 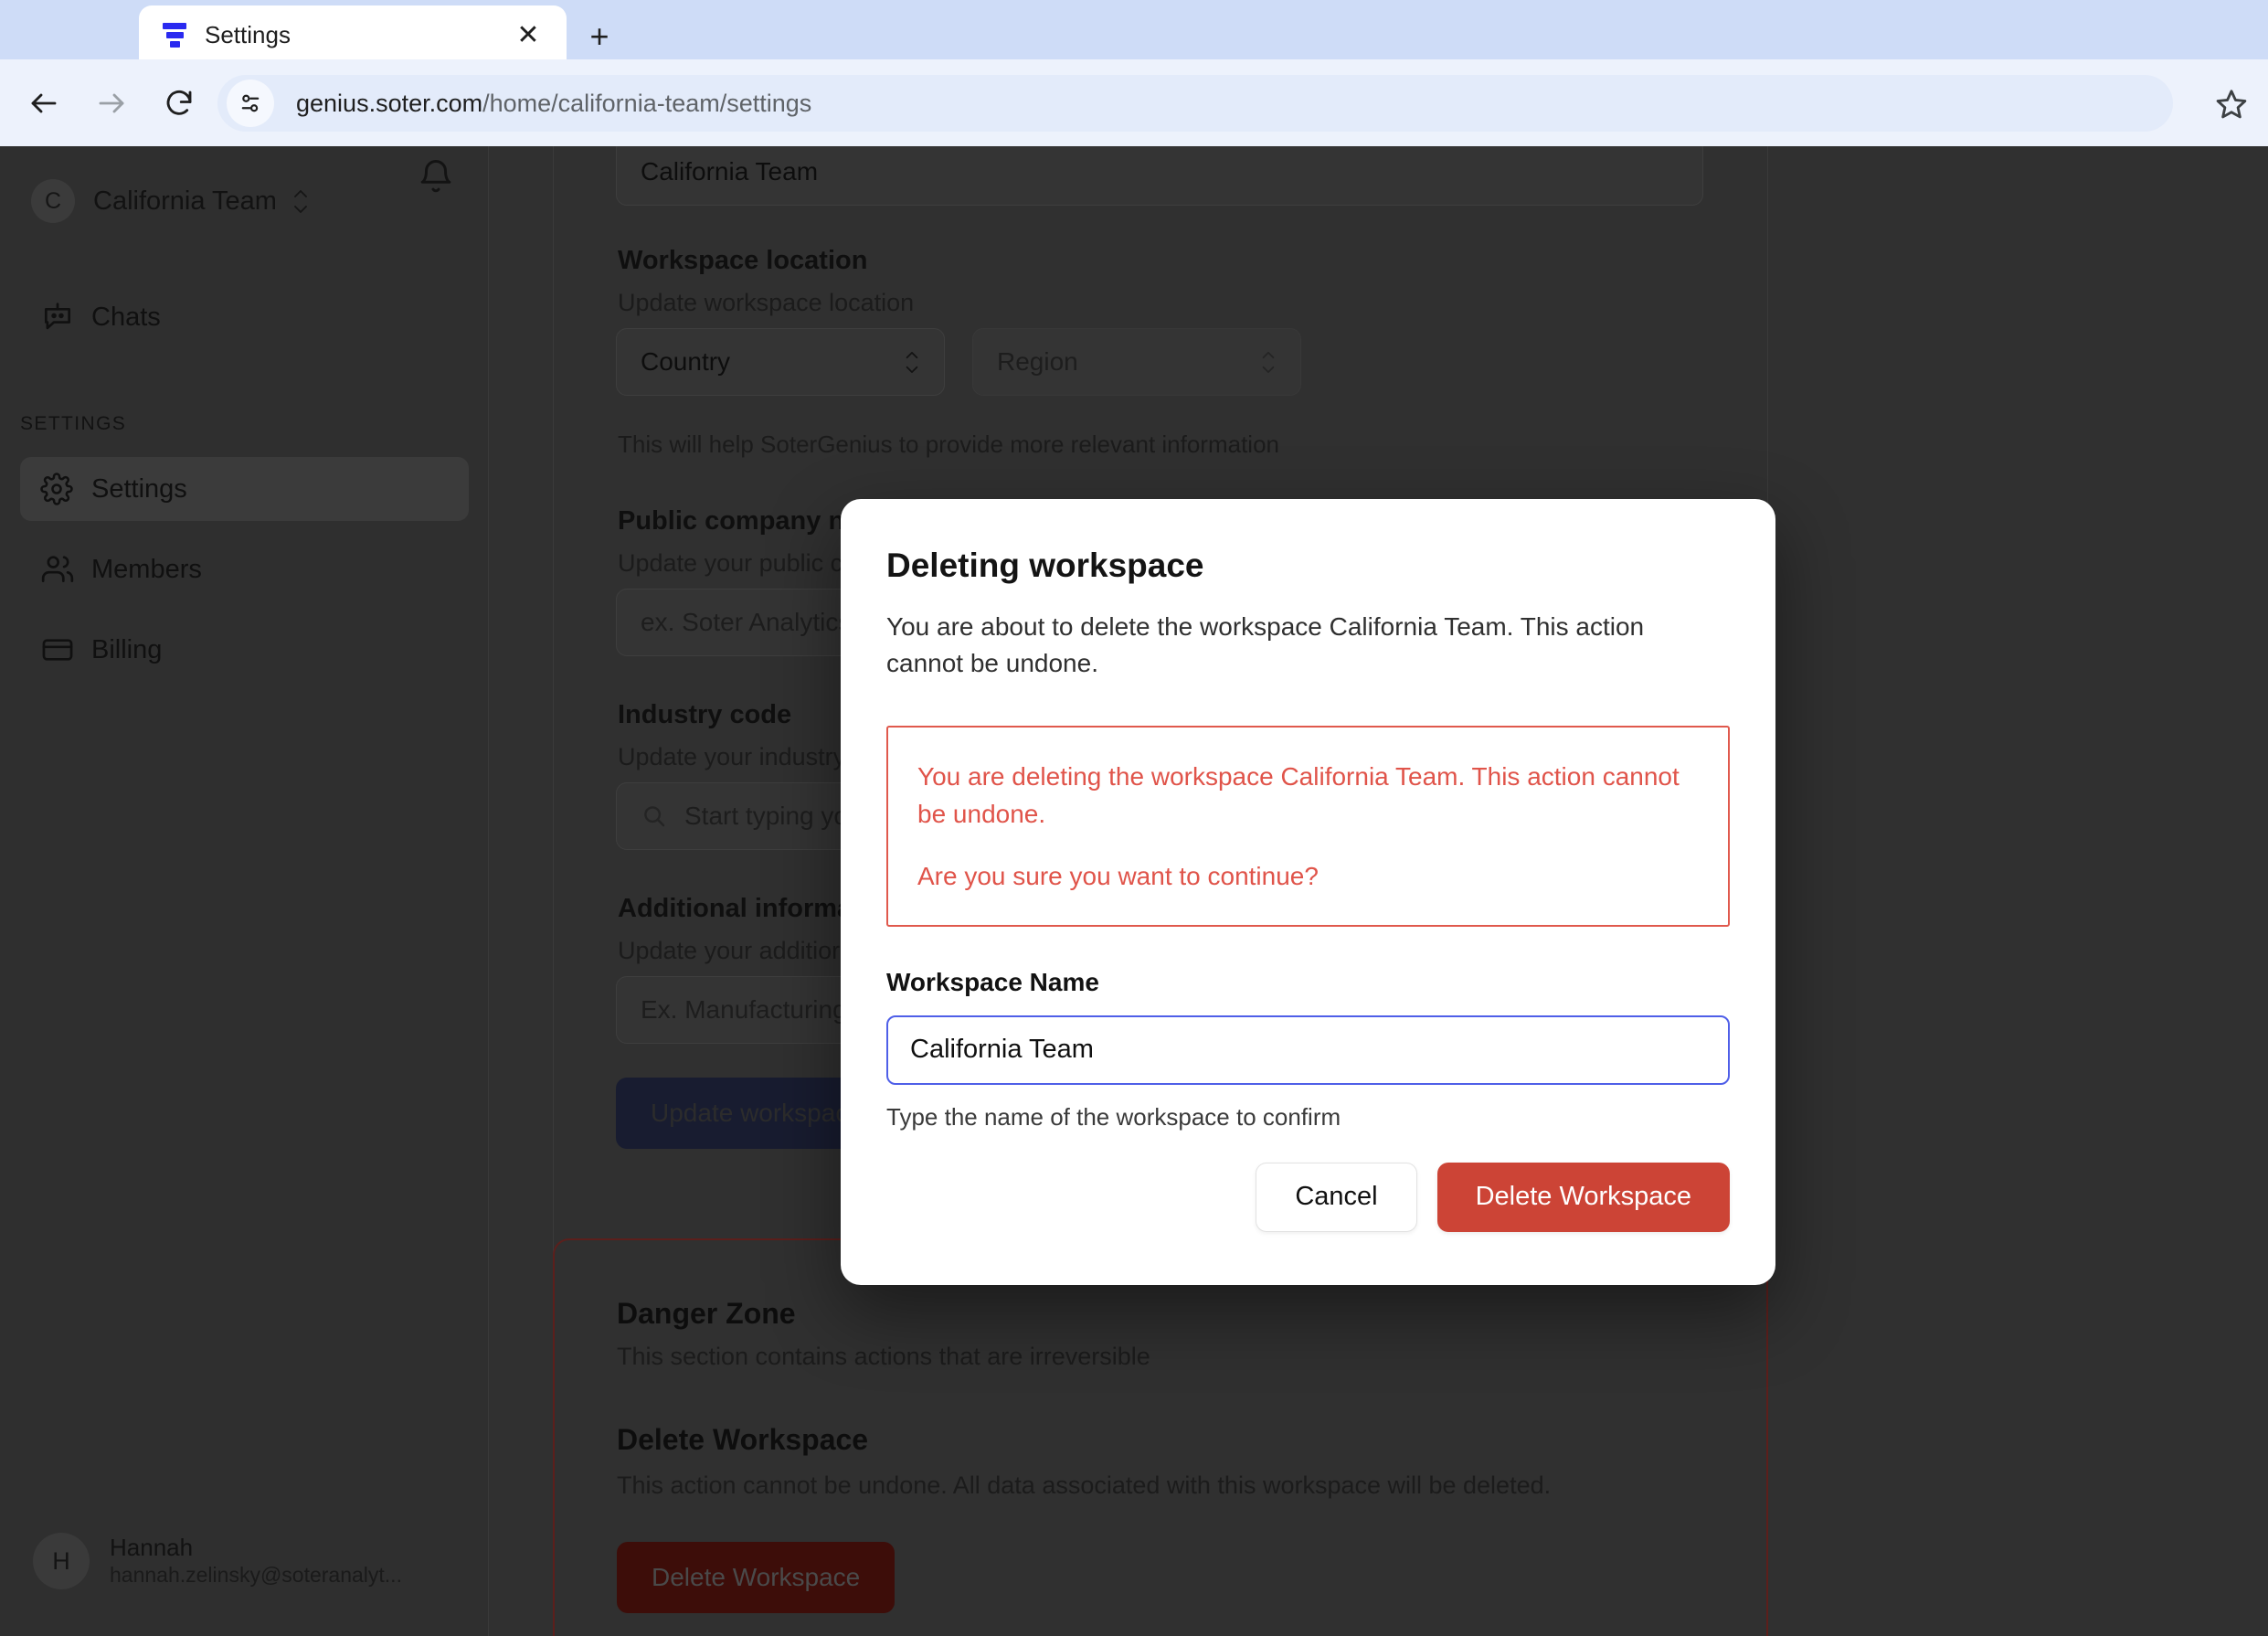 What do you see at coordinates (730, 563) in the screenshot?
I see `public-company-name-desc: Update your public c` at bounding box center [730, 563].